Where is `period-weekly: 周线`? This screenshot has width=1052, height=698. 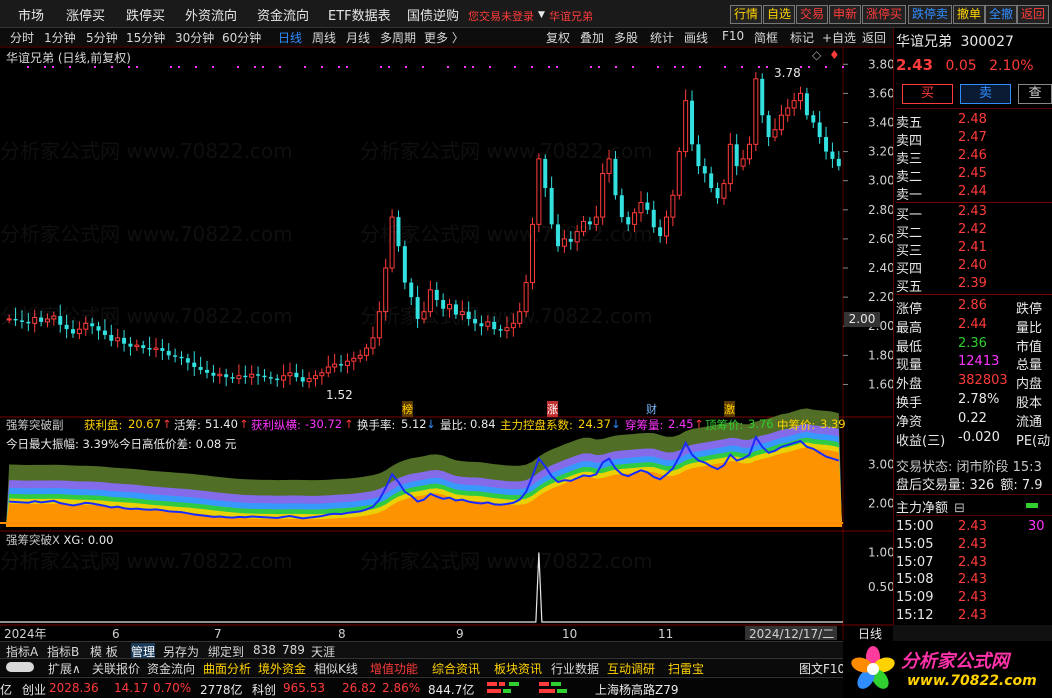
period-weekly: 周线 is located at coordinates (324, 37).